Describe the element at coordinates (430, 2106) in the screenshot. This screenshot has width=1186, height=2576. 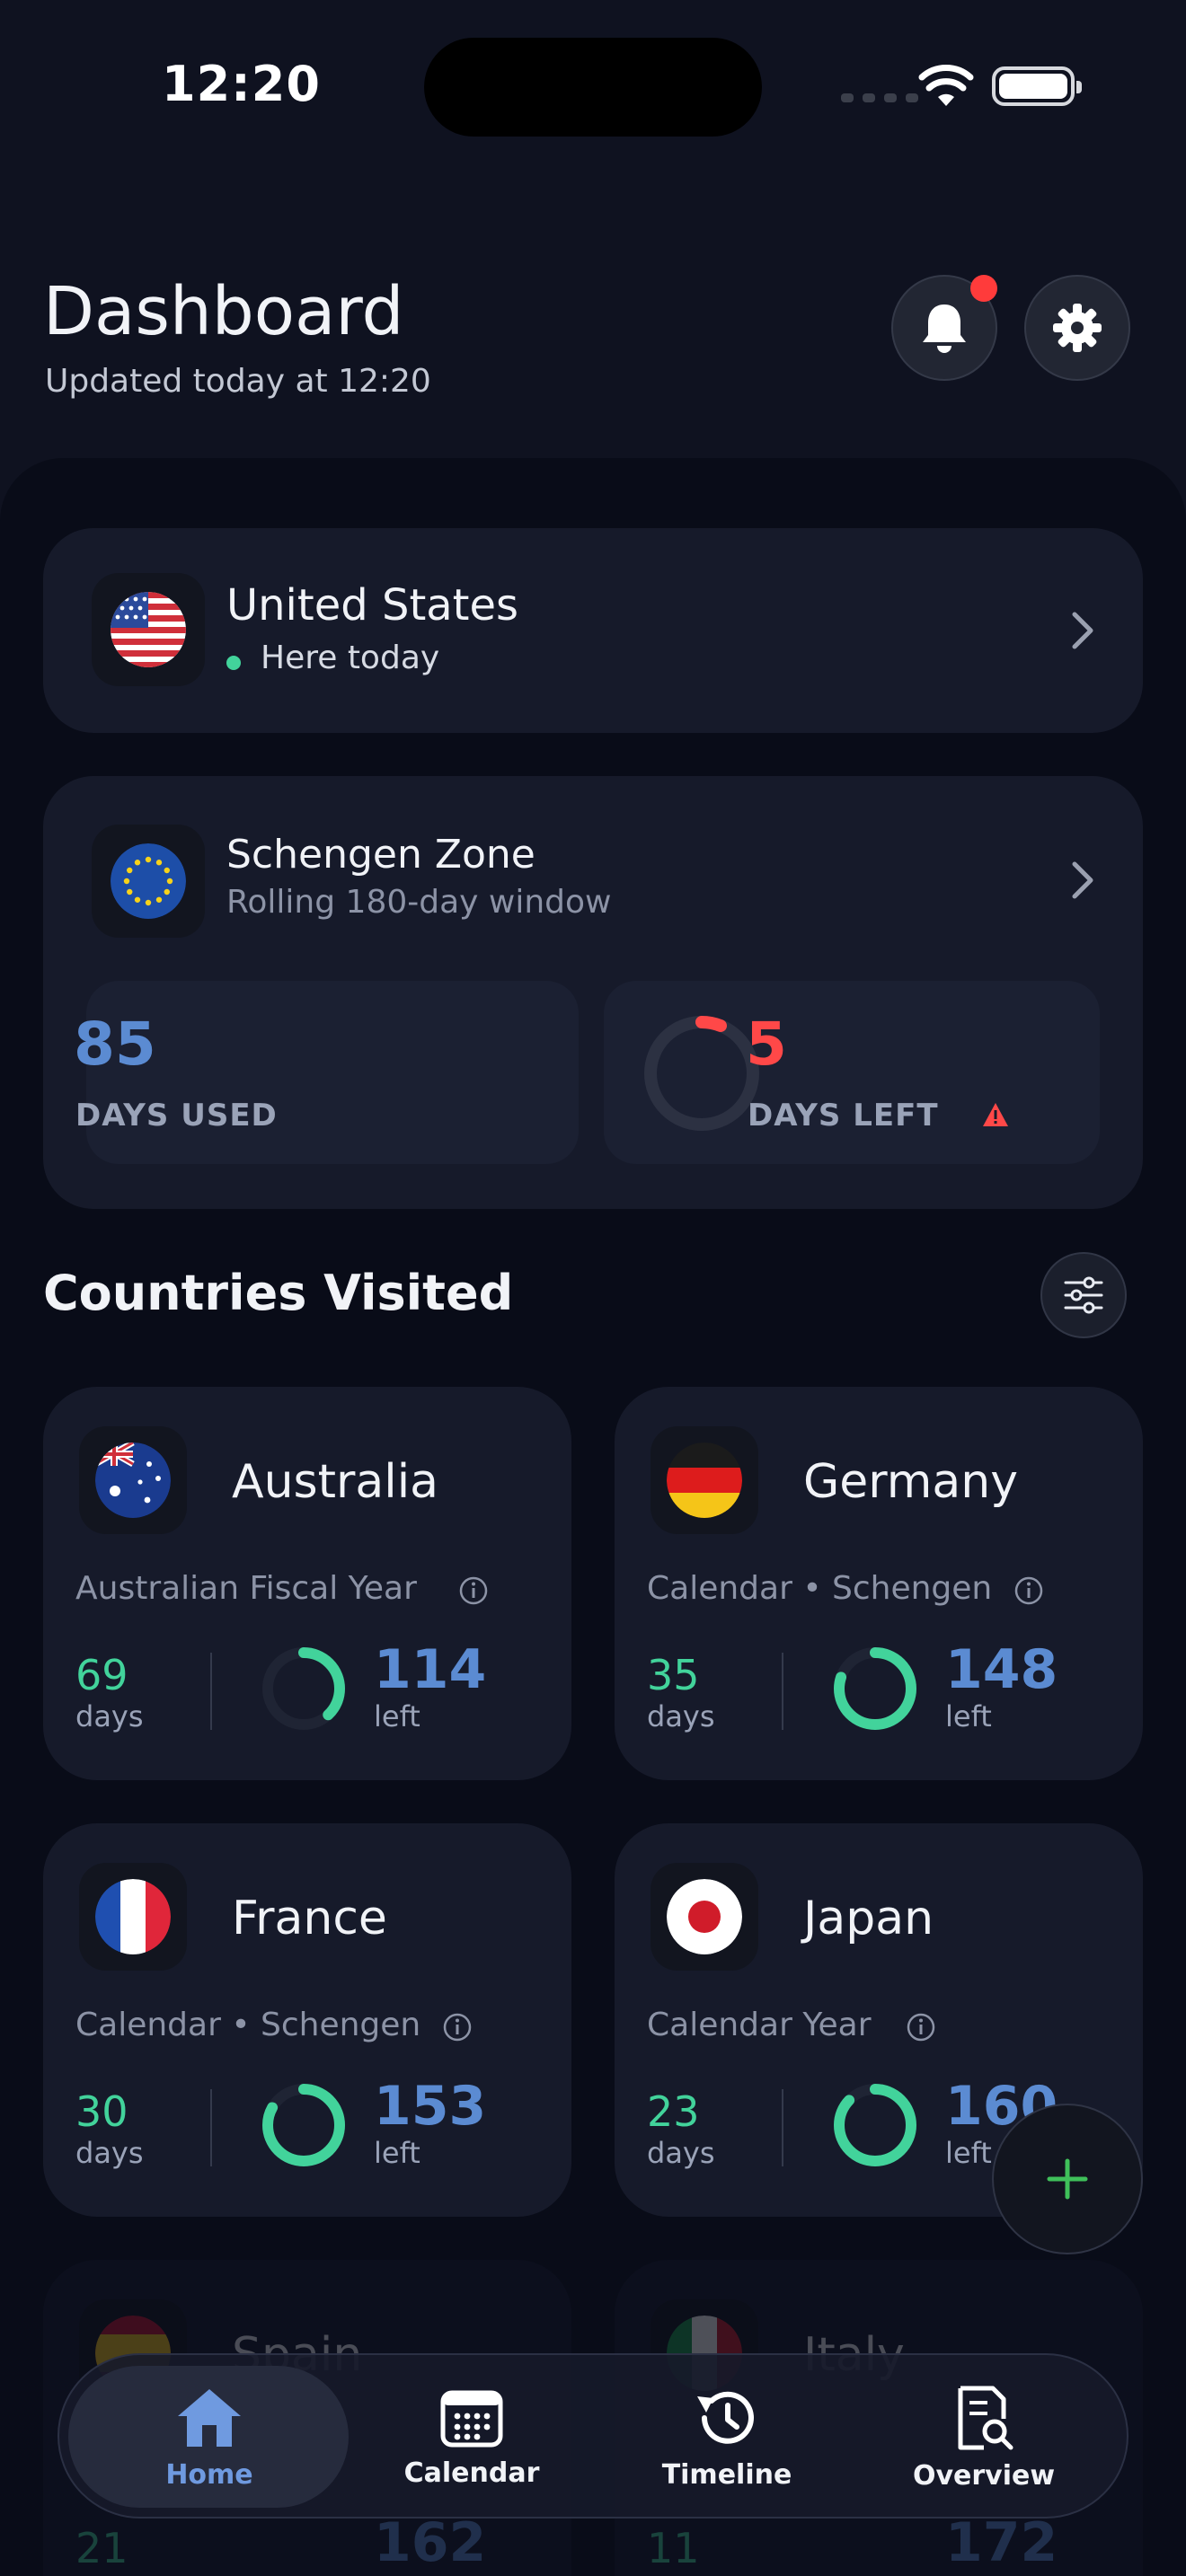
I see `days-left-value: 153` at that location.